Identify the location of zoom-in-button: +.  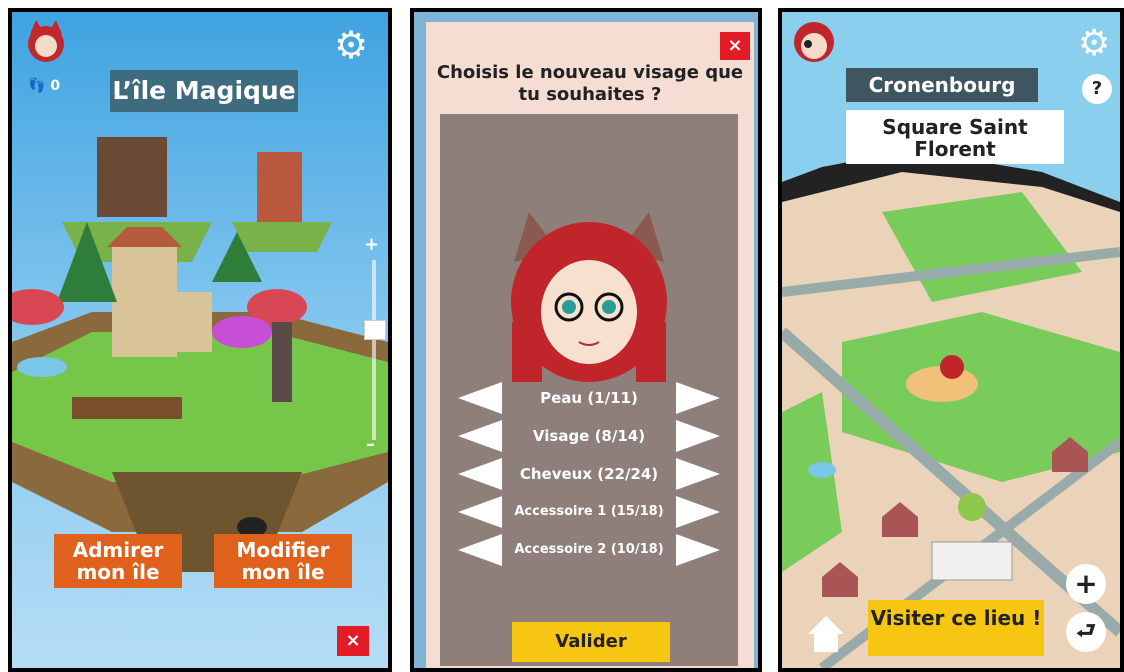
(1086, 584).